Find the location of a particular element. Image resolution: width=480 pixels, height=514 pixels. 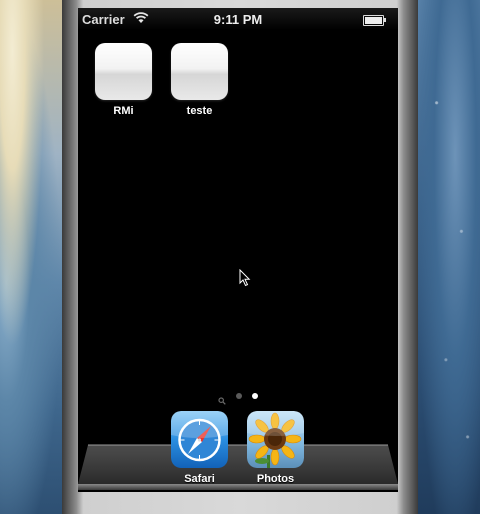

dock is located at coordinates (238, 468).